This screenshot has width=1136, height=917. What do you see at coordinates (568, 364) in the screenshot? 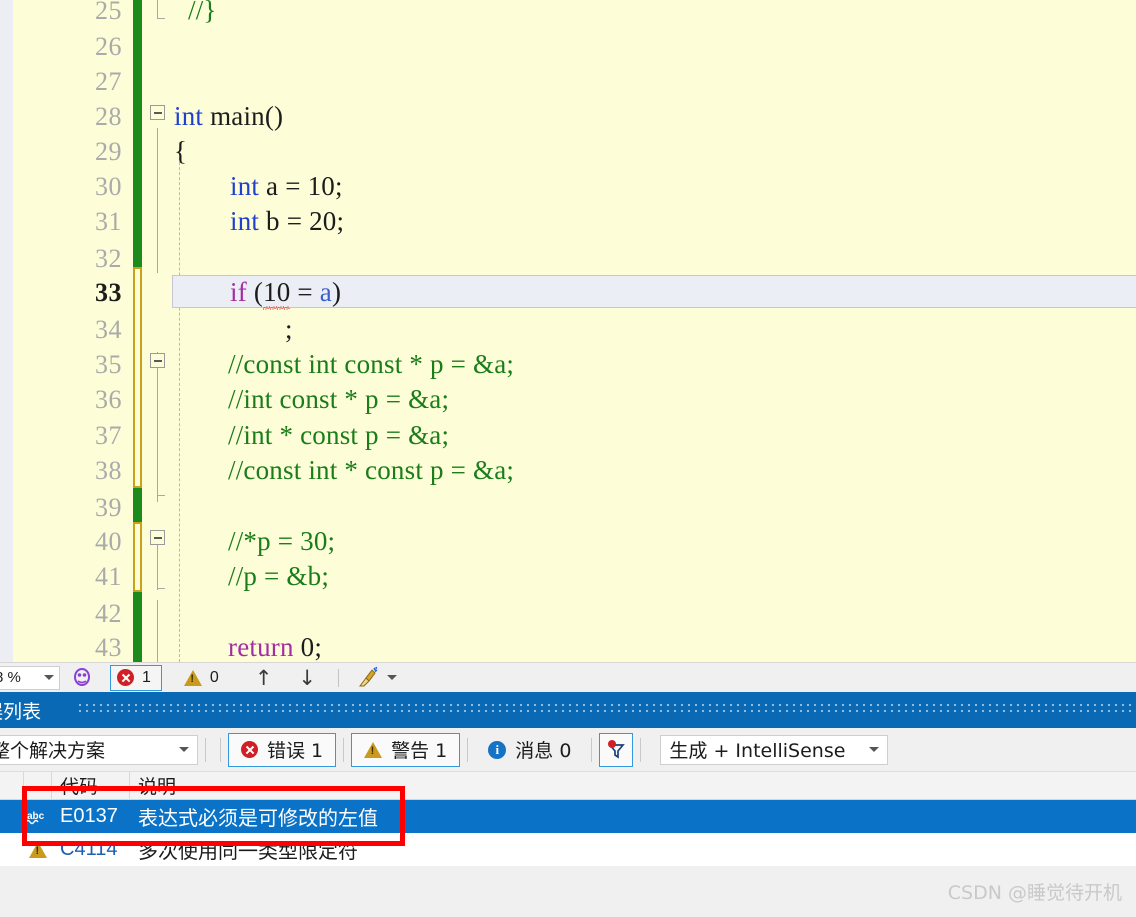
I see `code-line-row: 35 //const int const * p = &a;` at bounding box center [568, 364].